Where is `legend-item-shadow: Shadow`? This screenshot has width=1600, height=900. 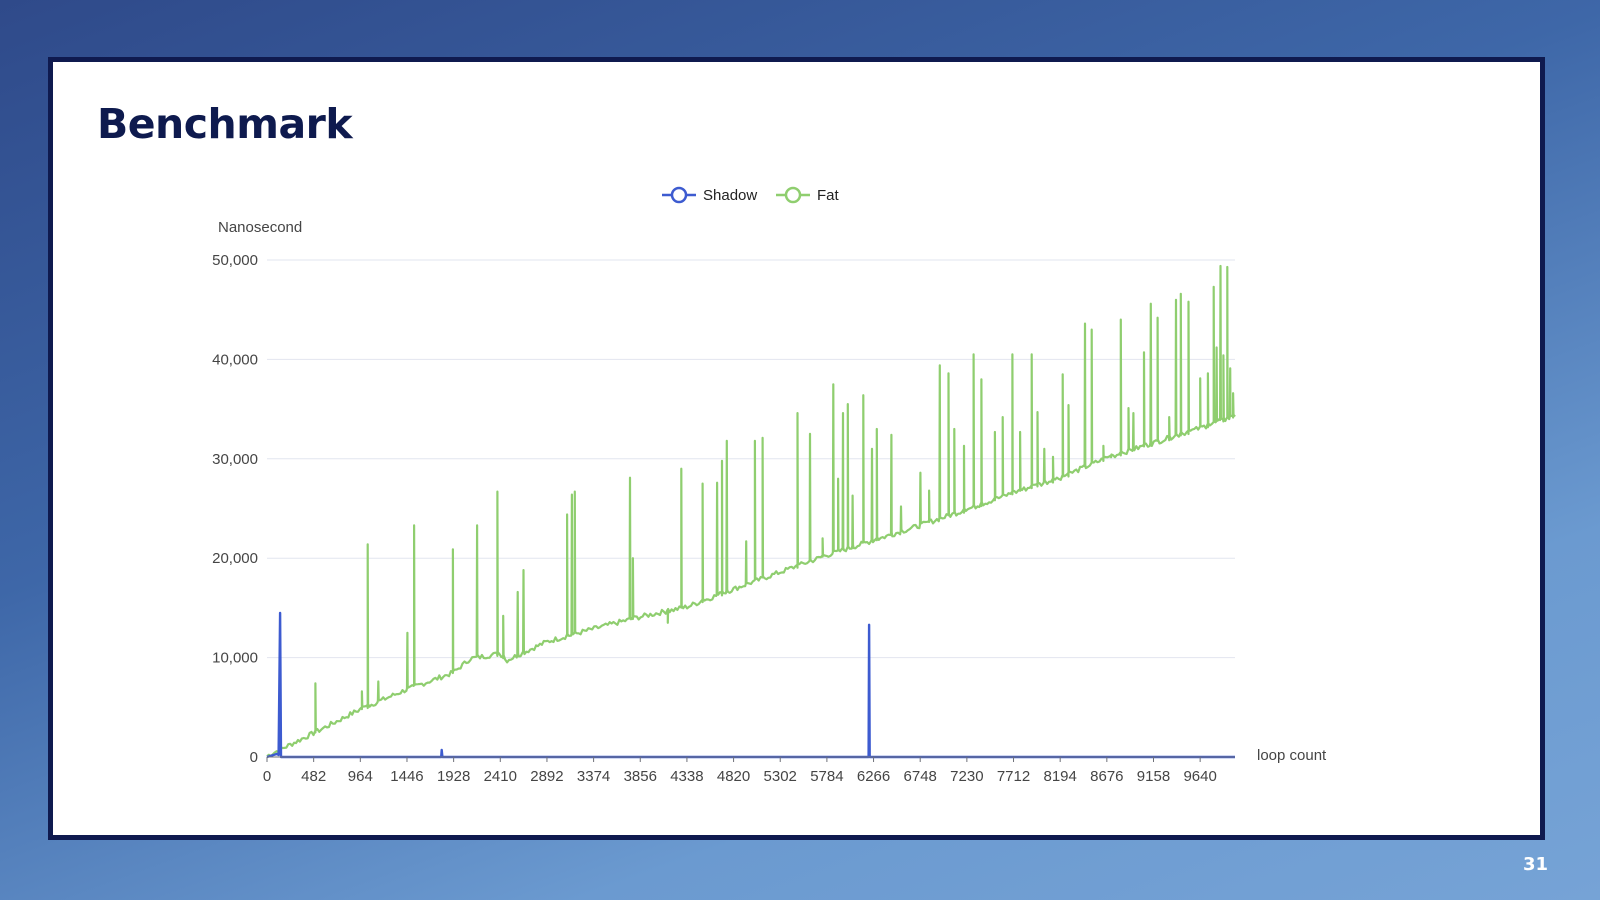 legend-item-shadow: Shadow is located at coordinates (709, 195).